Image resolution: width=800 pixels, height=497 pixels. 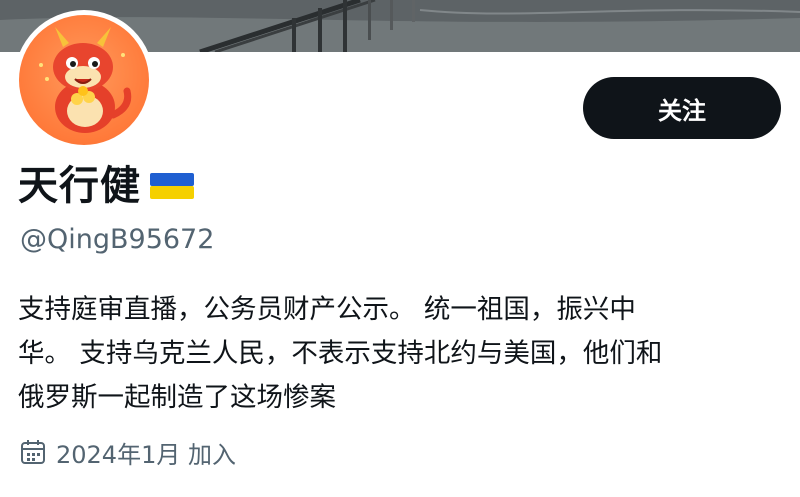 What do you see at coordinates (172, 186) in the screenshot?
I see `ukraine-flag-icon` at bounding box center [172, 186].